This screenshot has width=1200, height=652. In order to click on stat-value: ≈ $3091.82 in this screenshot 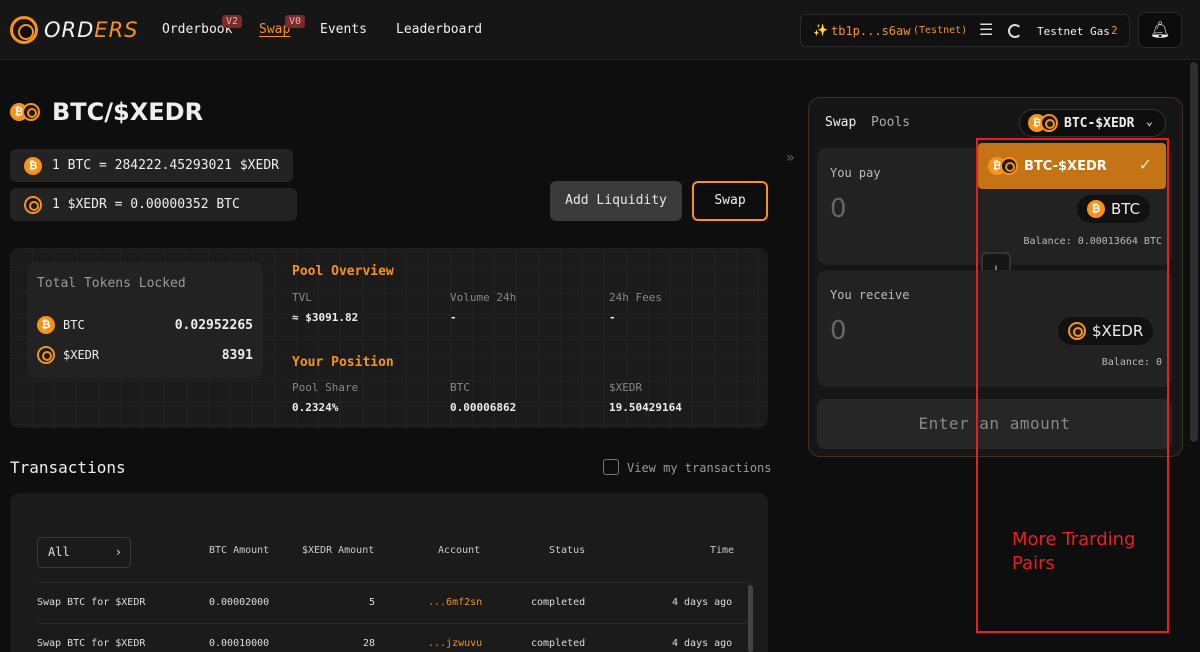, I will do `click(325, 317)`.